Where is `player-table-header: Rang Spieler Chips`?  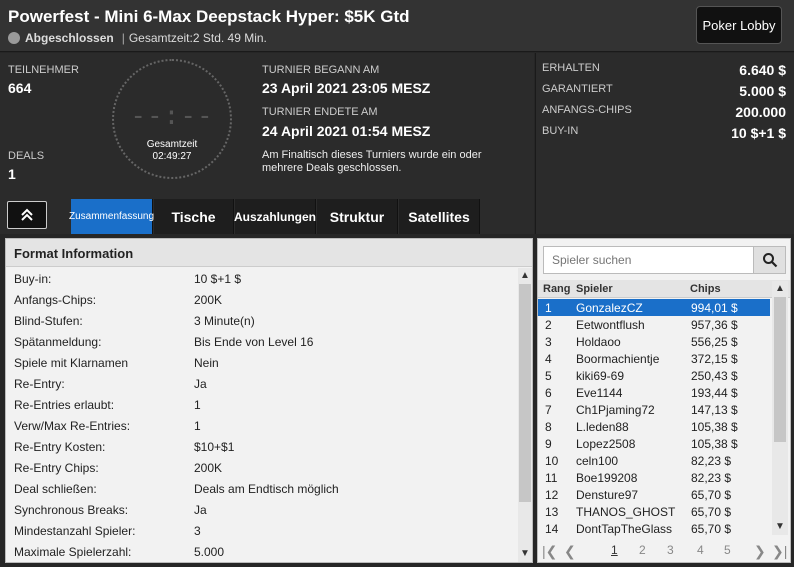 player-table-header: Rang Spieler Chips is located at coordinates (664, 289).